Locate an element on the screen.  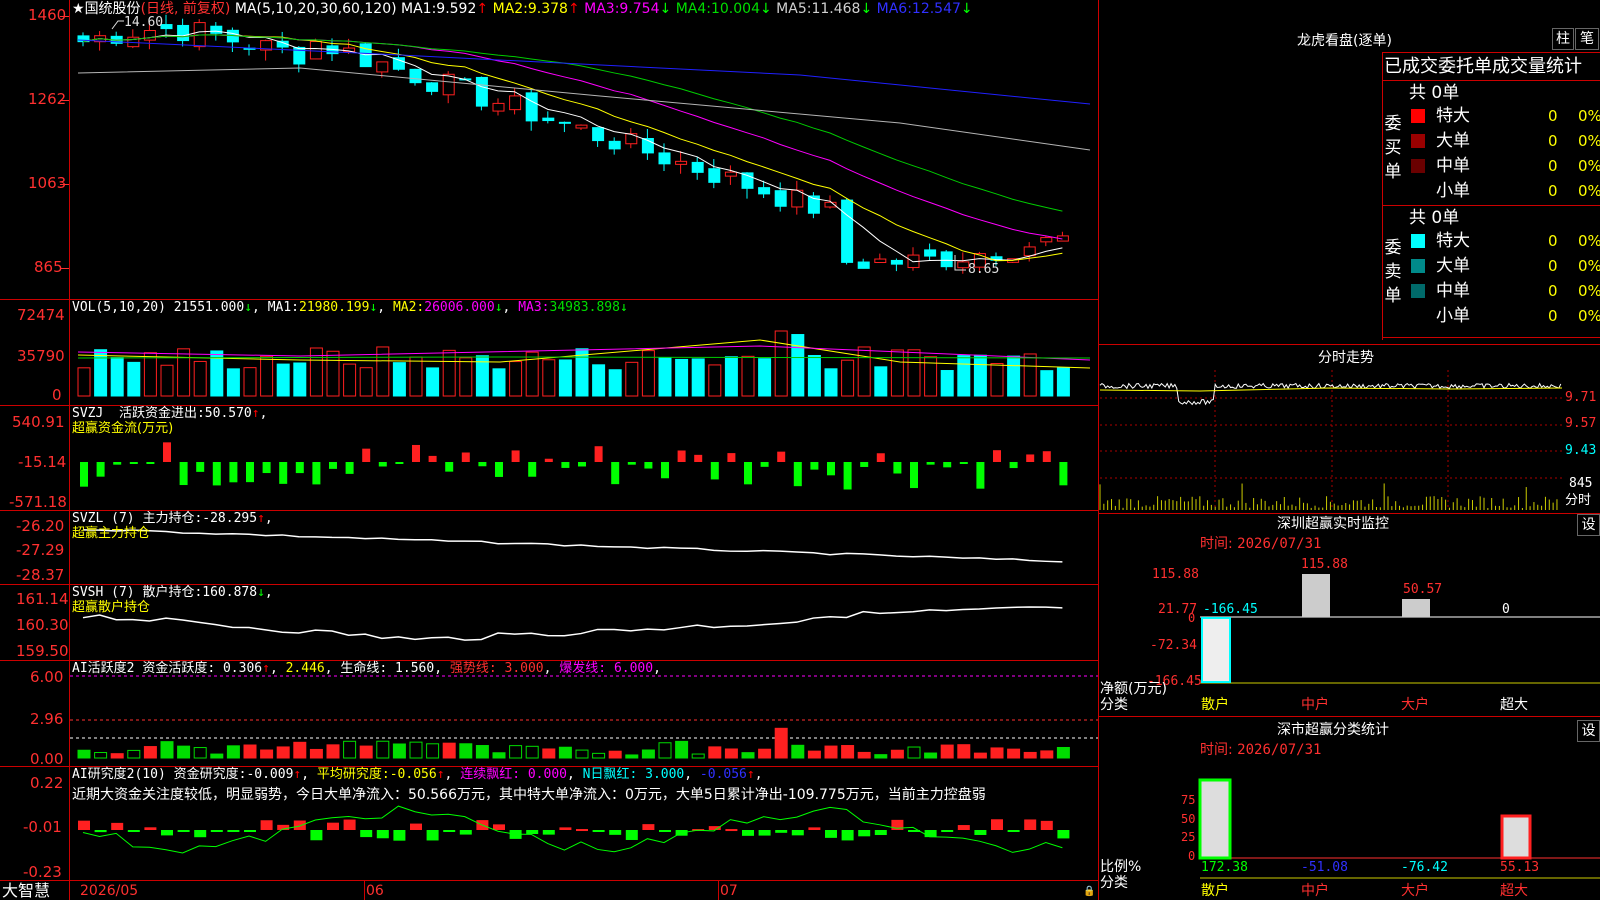
sc-settings-button: 设 is located at coordinates (1588, 731).